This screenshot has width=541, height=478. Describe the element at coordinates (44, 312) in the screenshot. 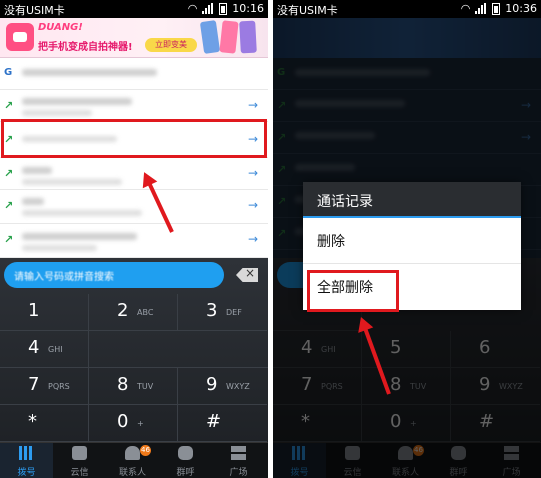

I see `key-1: 1` at that location.